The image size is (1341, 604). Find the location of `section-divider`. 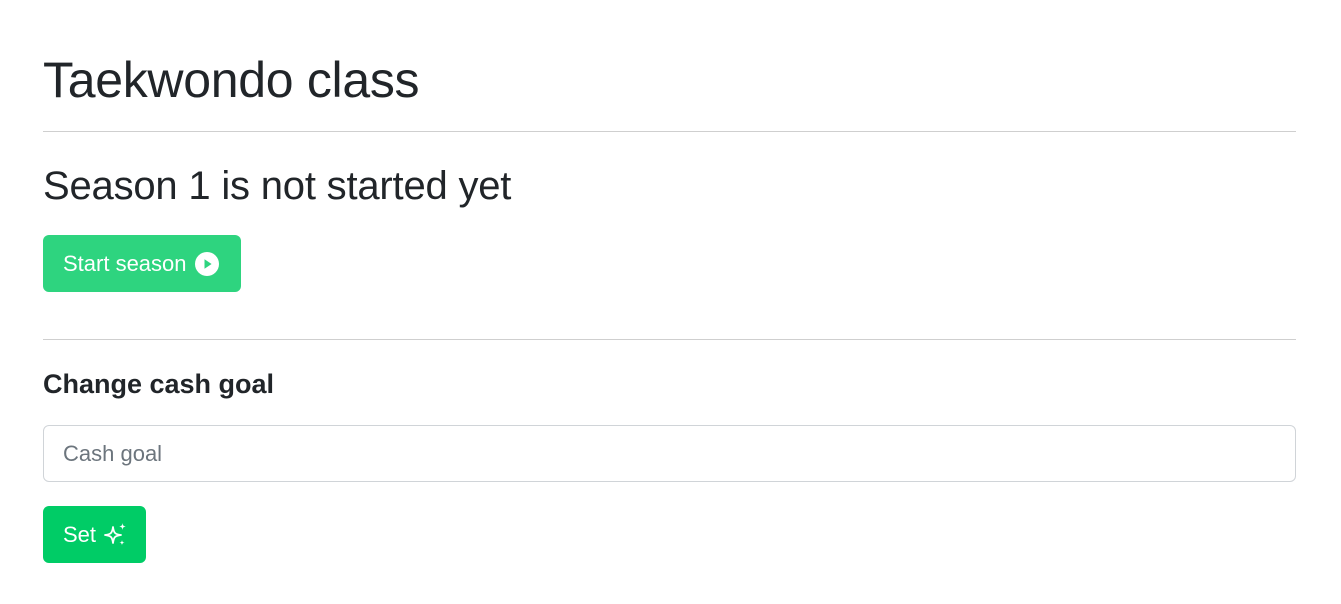

section-divider is located at coordinates (669, 339).